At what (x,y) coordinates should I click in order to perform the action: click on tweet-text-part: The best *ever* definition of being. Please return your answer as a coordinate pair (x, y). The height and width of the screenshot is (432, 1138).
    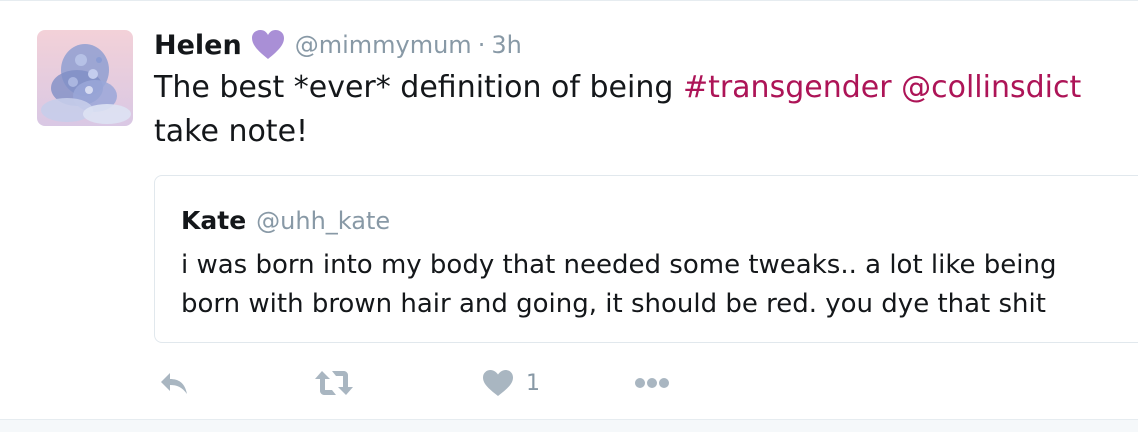
    Looking at the image, I should click on (418, 87).